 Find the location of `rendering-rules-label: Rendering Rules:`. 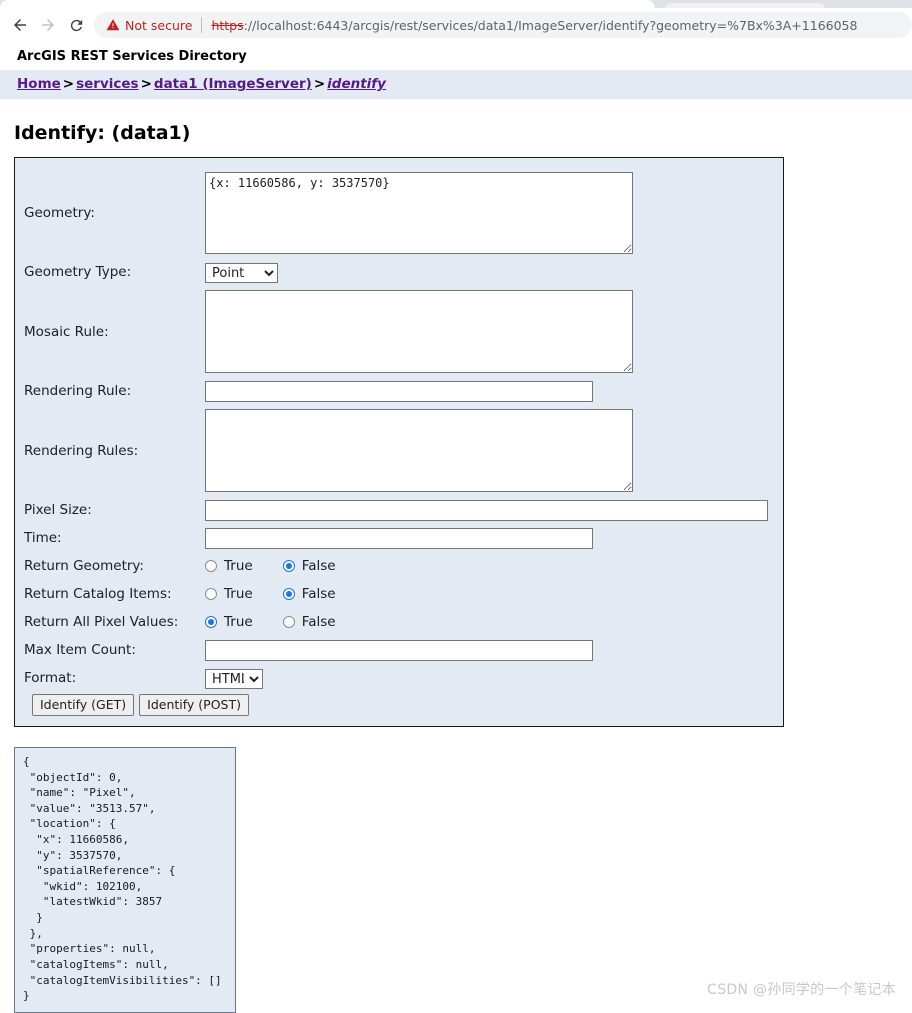

rendering-rules-label: Rendering Rules: is located at coordinates (81, 450).